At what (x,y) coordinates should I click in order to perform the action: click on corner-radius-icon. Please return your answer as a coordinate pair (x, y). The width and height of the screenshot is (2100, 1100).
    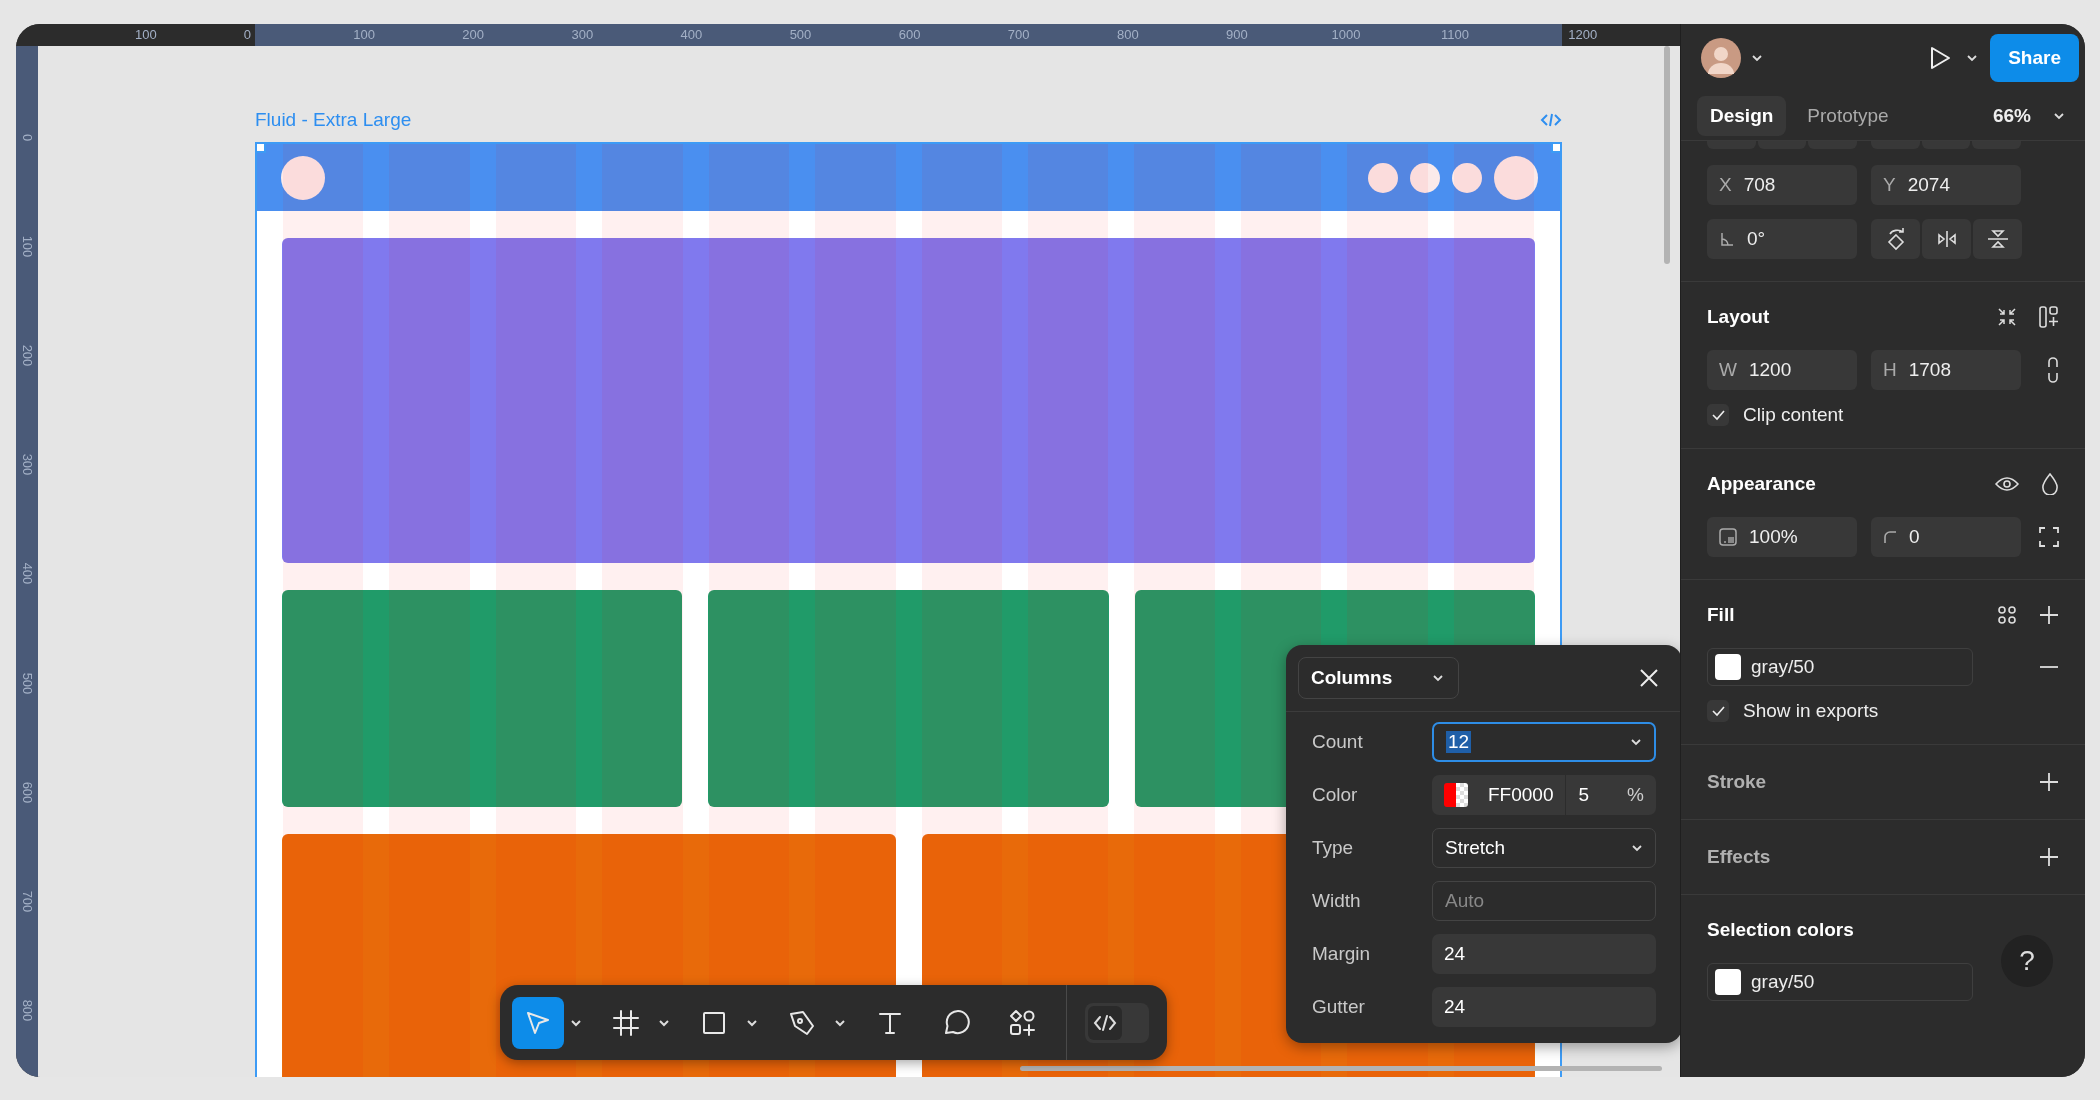
    Looking at the image, I should click on (1890, 537).